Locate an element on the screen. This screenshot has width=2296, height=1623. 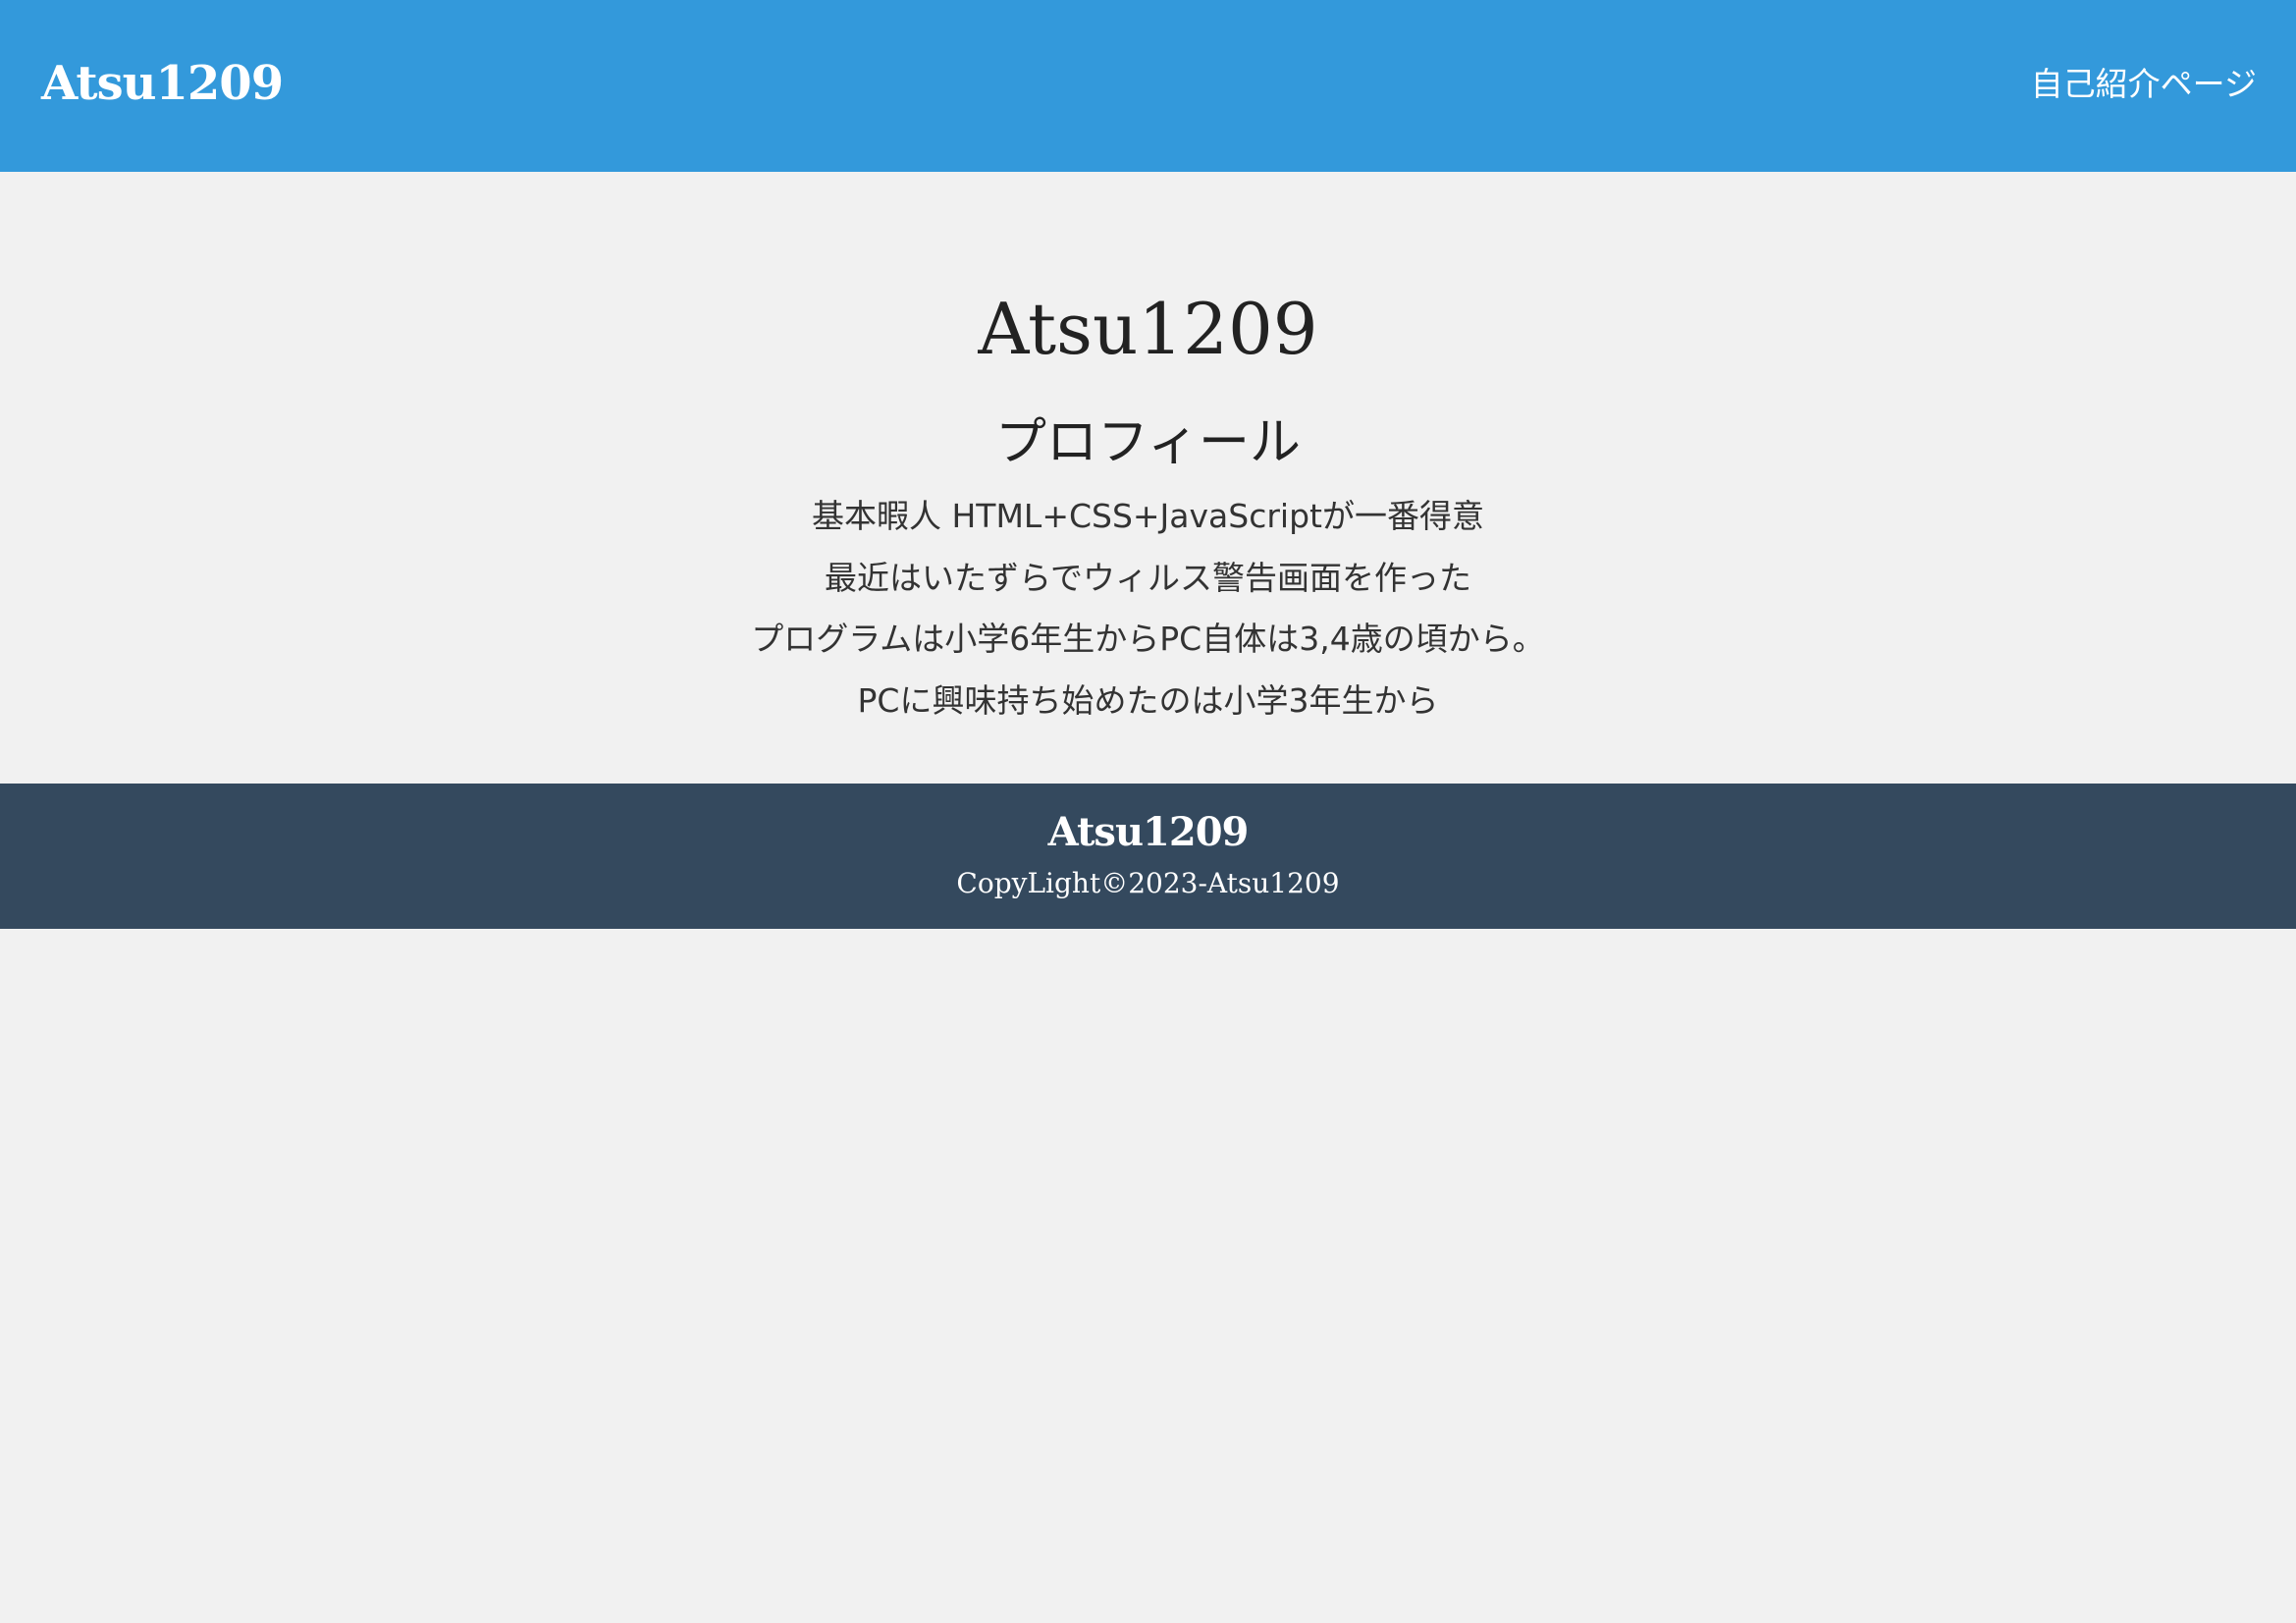
nav-link-self-introduction: 自己紹介ページ is located at coordinates (2144, 84).